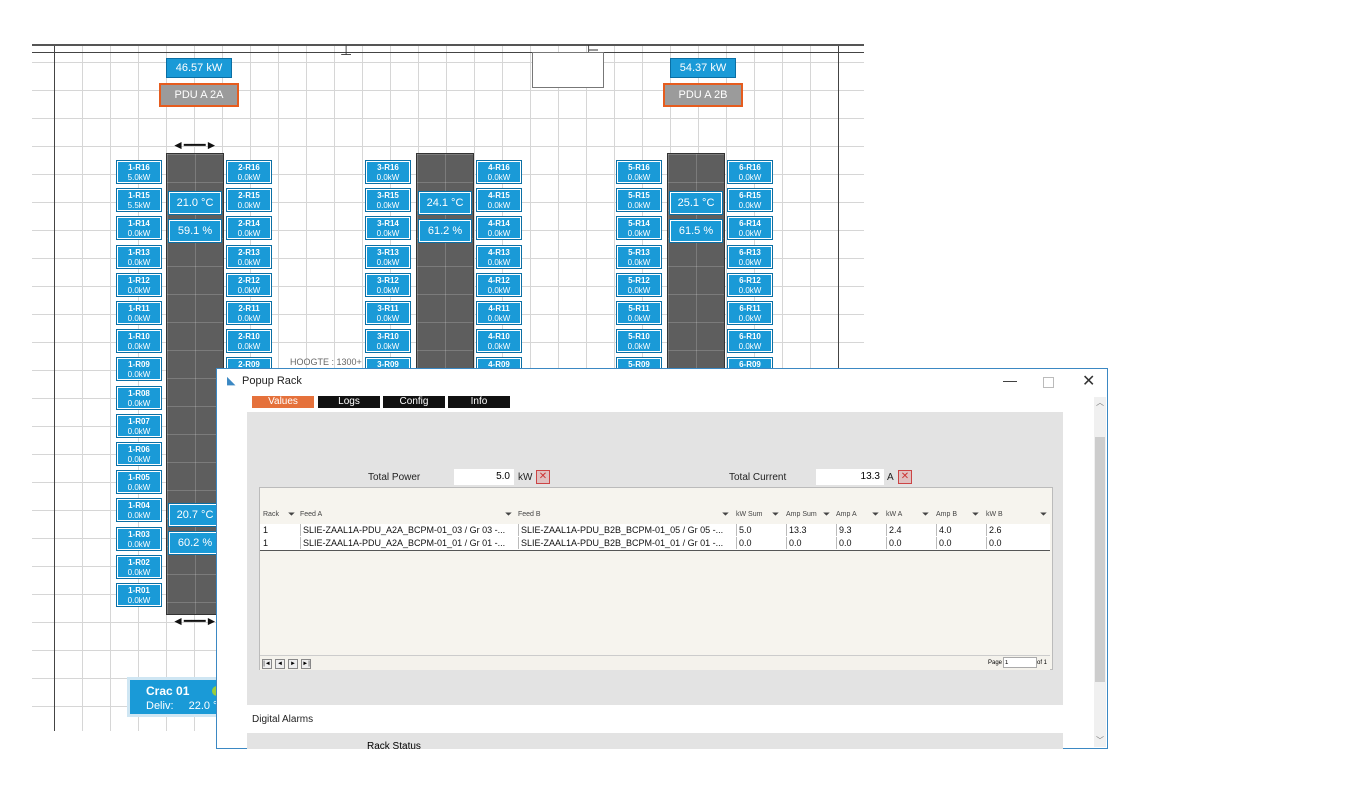 The image size is (1370, 800). Describe the element at coordinates (639, 228) in the screenshot. I see `rack-5-r14: 5-R14 0.0kW` at that location.